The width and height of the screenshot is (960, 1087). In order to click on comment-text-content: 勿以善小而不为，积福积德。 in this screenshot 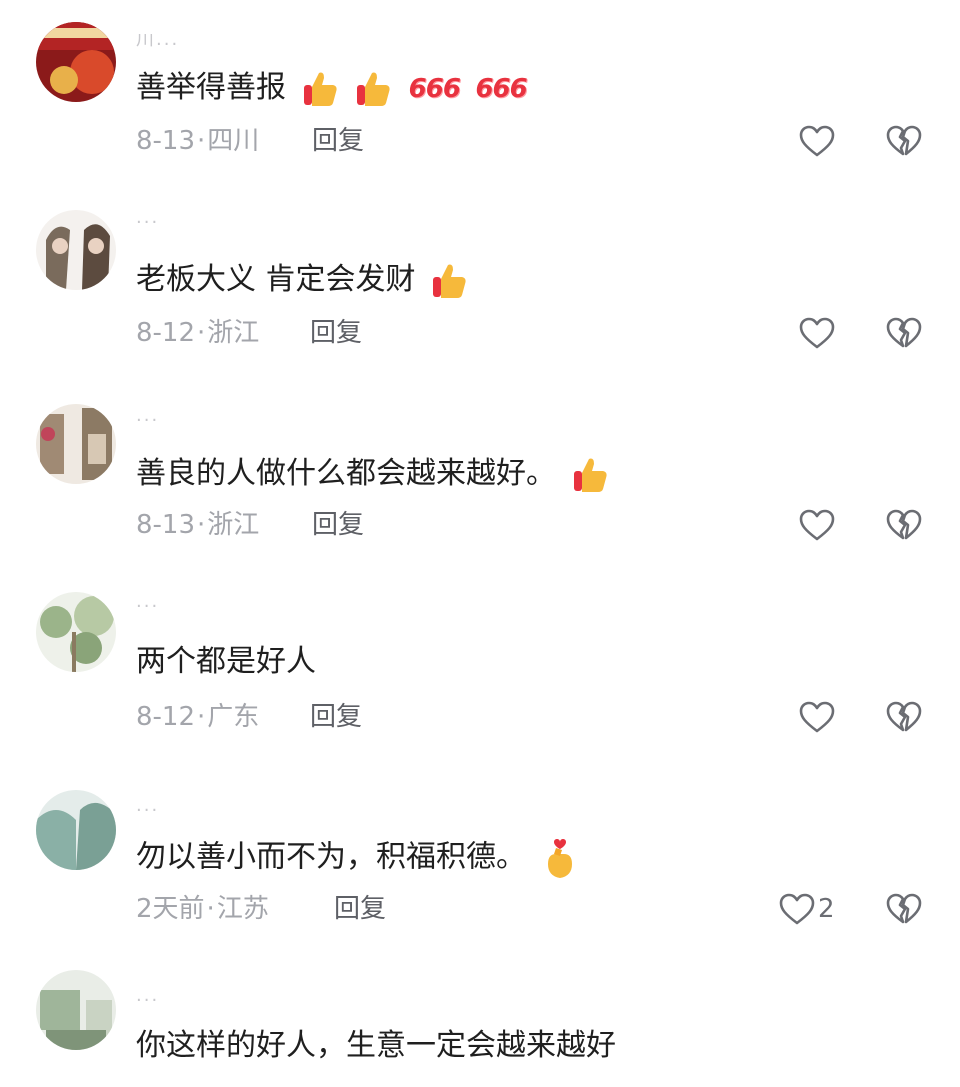, I will do `click(331, 857)`.